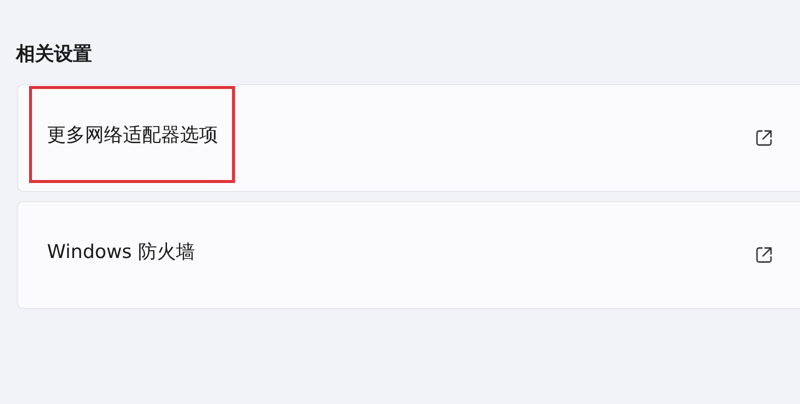  Describe the element at coordinates (54, 54) in the screenshot. I see `section-title: 相关设置` at that location.